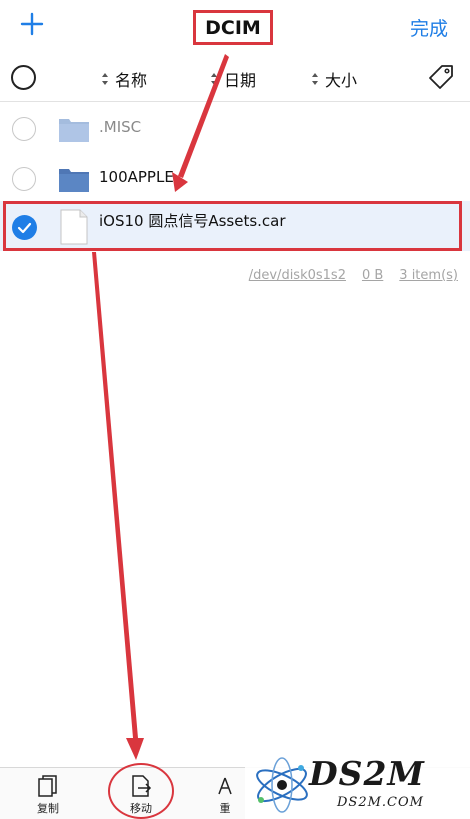  What do you see at coordinates (380, 802) in the screenshot?
I see `watermark-url: DS2M.COM` at bounding box center [380, 802].